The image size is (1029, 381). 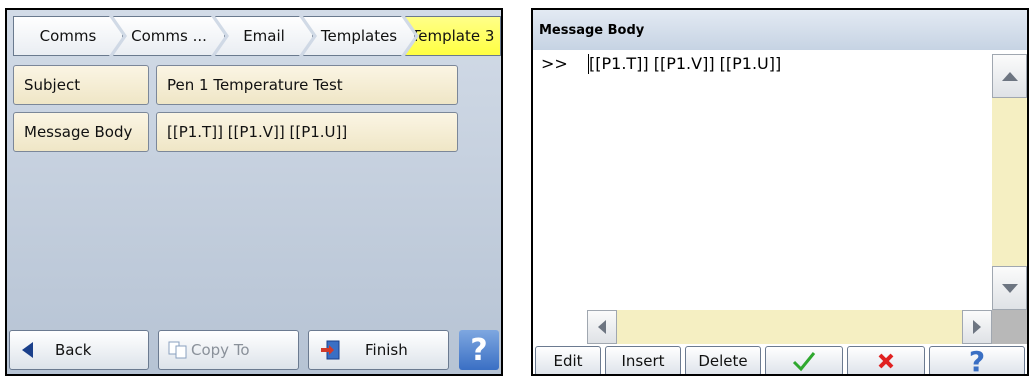 What do you see at coordinates (685, 63) in the screenshot?
I see `editor-text: [[P1.T]] [[P1.V]] [[P1.U]]` at bounding box center [685, 63].